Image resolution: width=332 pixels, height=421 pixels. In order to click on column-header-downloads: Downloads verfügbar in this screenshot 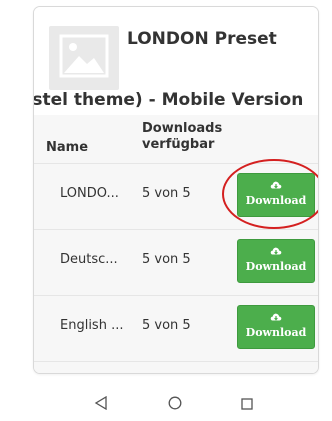, I will do `click(192, 137)`.